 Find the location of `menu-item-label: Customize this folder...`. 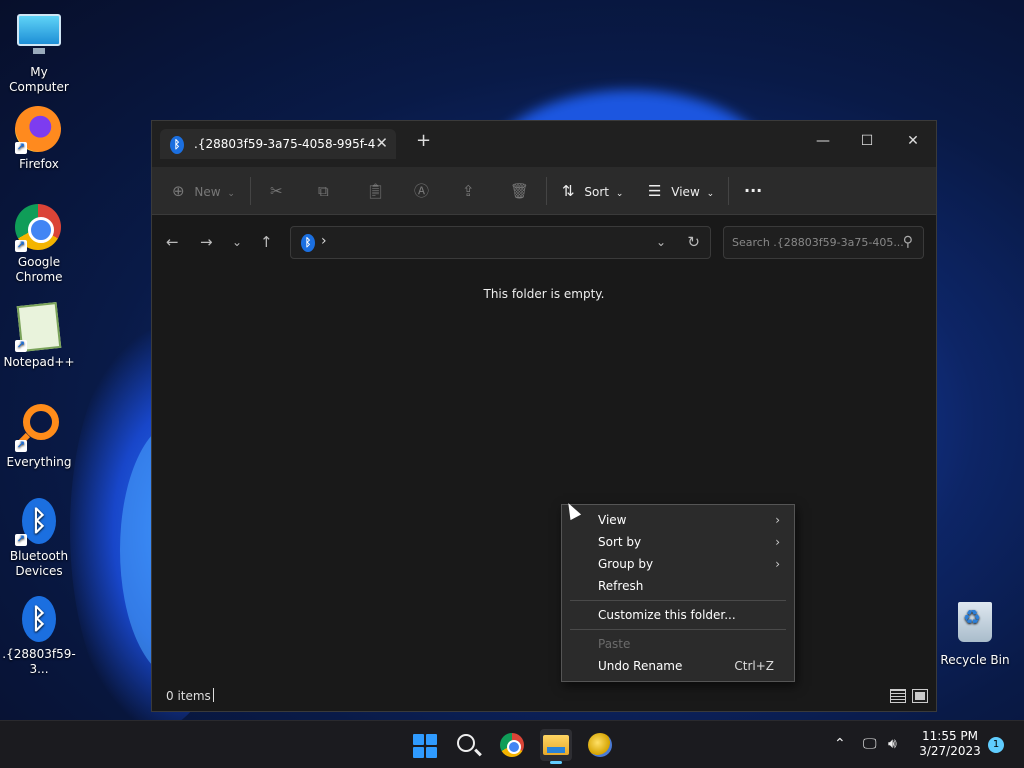

menu-item-label: Customize this folder... is located at coordinates (667, 615).